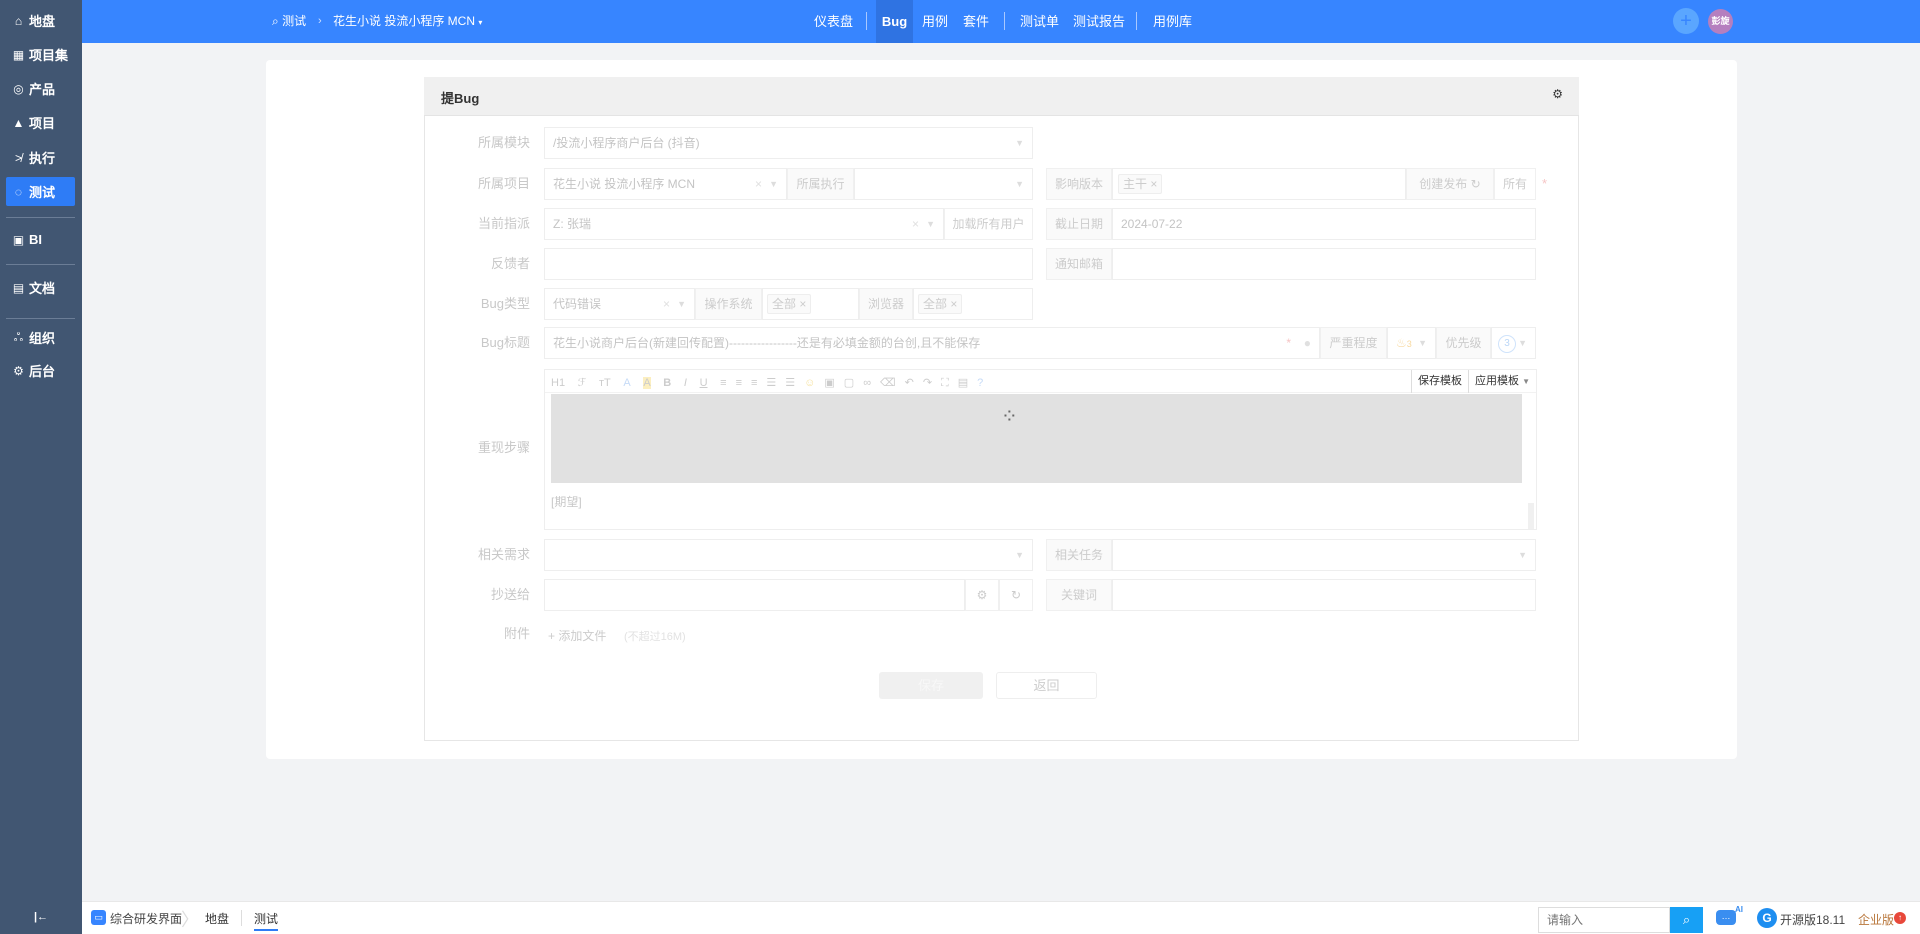 The image size is (1920, 934). What do you see at coordinates (503, 447) in the screenshot?
I see `steps-label: 重现步骤` at bounding box center [503, 447].